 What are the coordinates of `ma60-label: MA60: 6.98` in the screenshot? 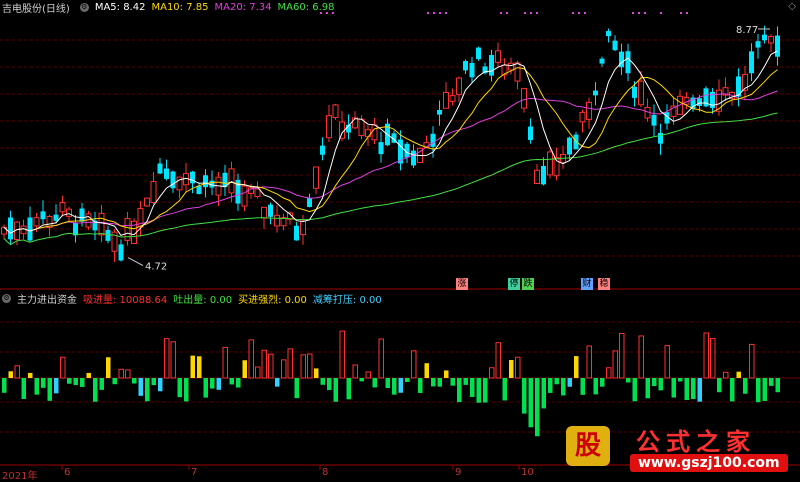 It's located at (306, 7).